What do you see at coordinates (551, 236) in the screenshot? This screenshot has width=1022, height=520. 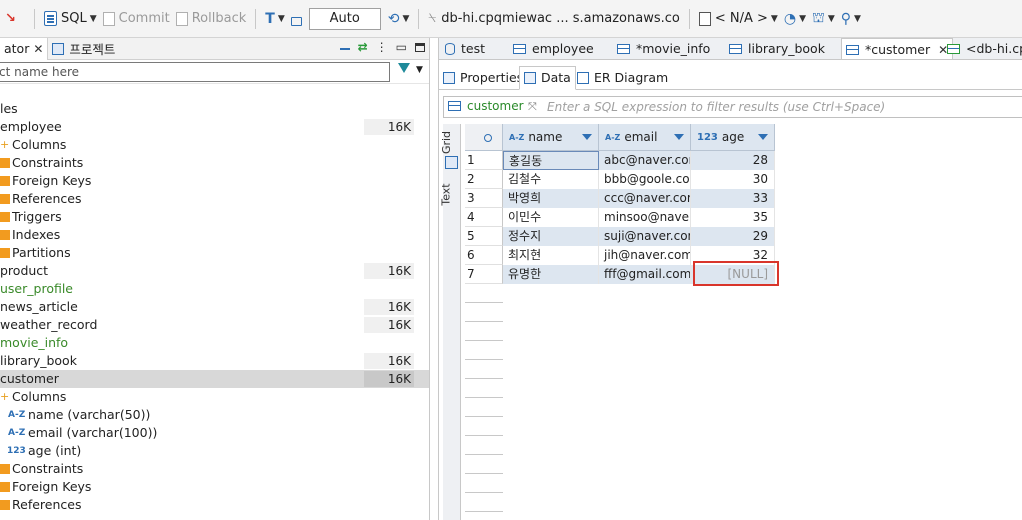 I see `grid-cell-name: 정수지` at bounding box center [551, 236].